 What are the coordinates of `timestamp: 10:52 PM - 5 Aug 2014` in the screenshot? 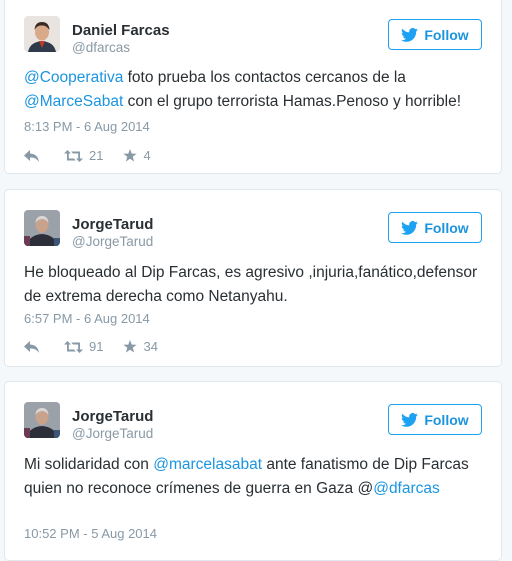 It's located at (90, 533).